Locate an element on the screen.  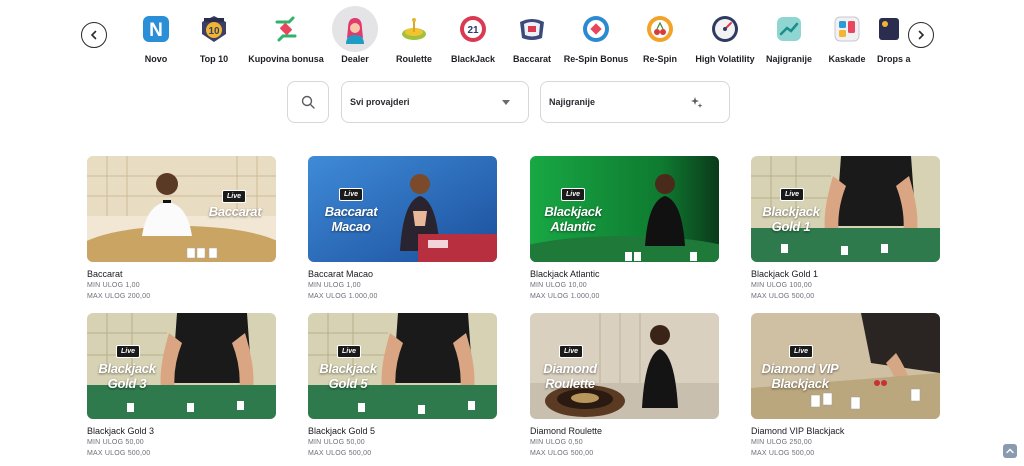
category-label: Novo is located at coordinates (156, 59).